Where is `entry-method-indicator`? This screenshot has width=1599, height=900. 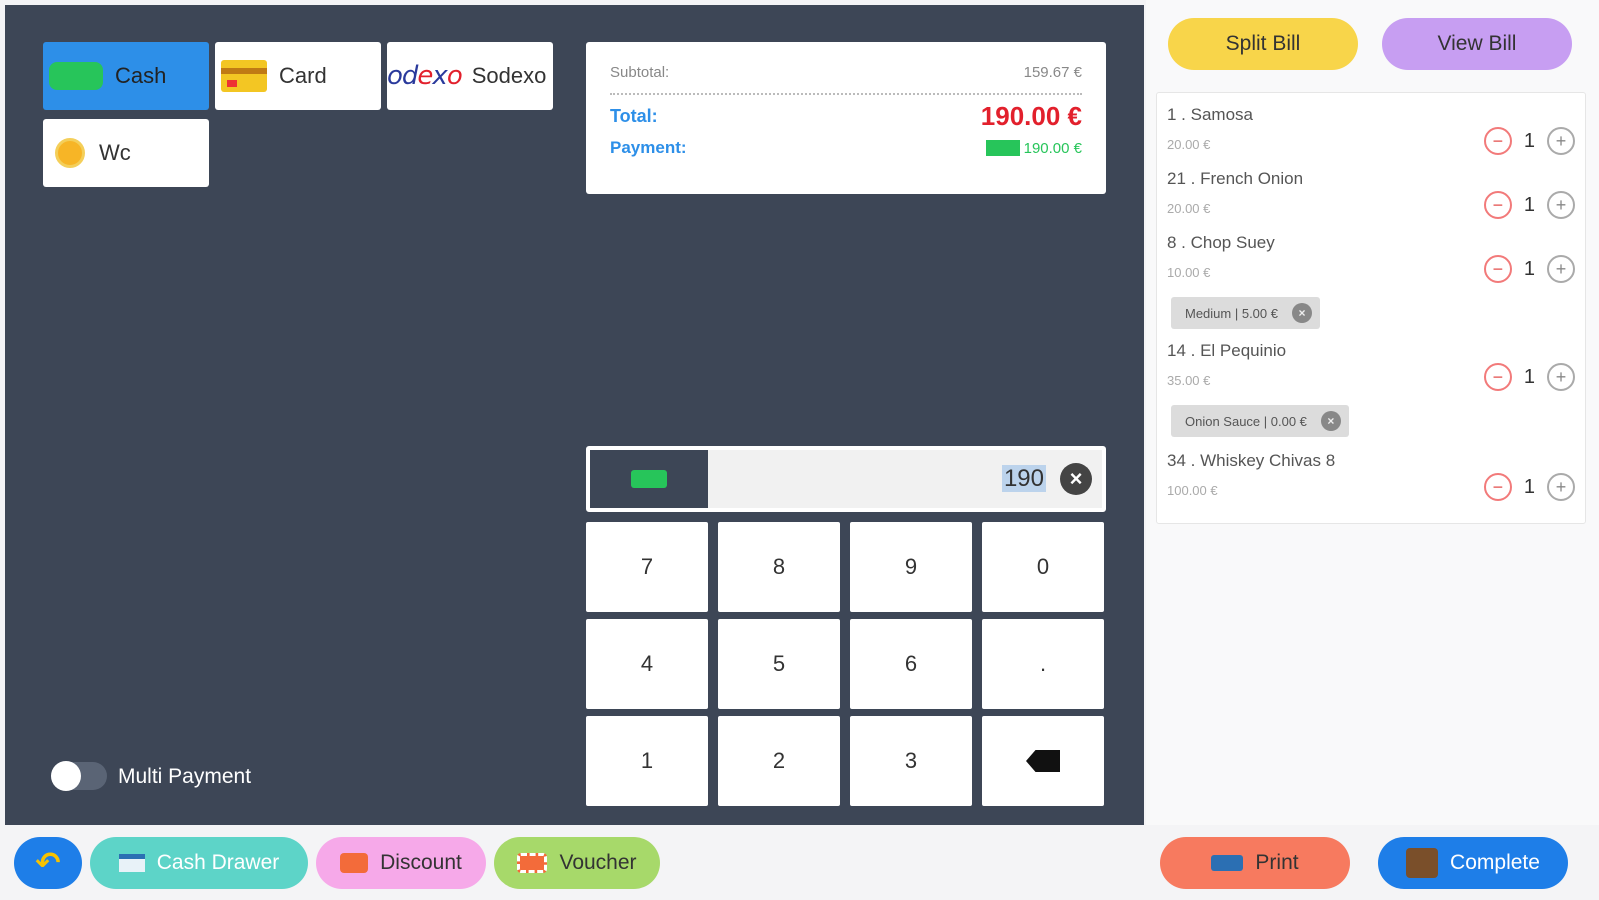
entry-method-indicator is located at coordinates (649, 479).